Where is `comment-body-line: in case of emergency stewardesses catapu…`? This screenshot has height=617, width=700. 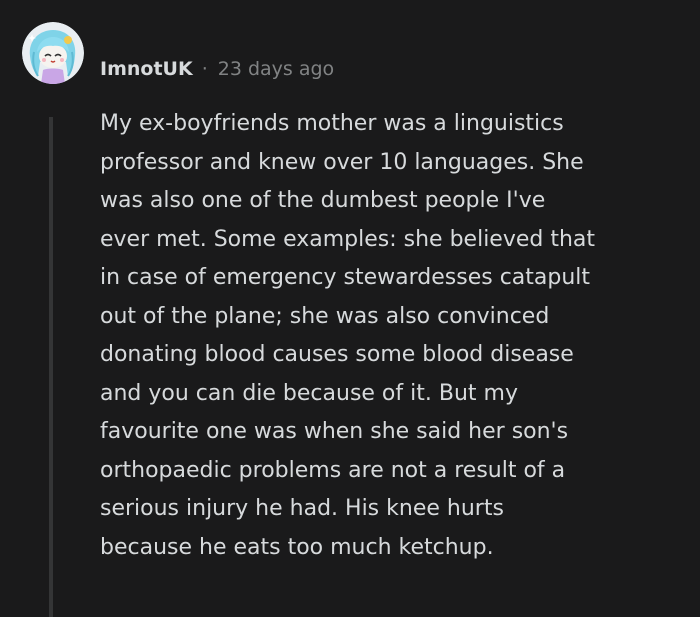 comment-body-line: in case of emergency stewardesses catapu… is located at coordinates (345, 277).